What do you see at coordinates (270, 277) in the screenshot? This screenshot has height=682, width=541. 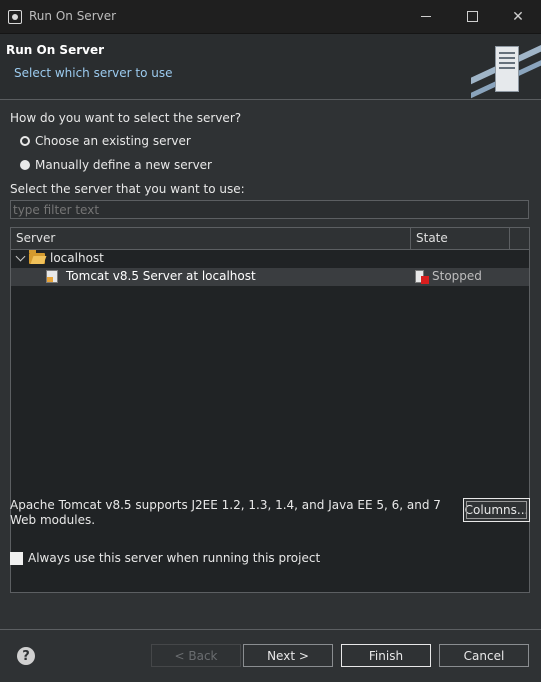 I see `table-row: Tomcat v8.5 Server at localhost Stopped` at bounding box center [270, 277].